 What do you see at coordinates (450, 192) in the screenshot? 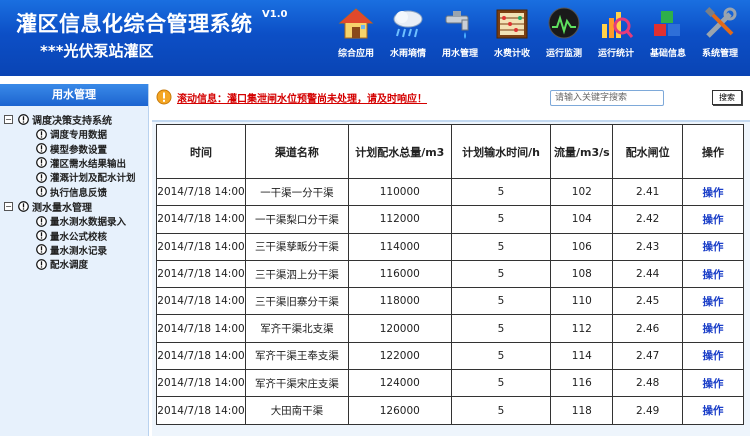
I see `table-row: 2014/7/18 14:00 一干渠一分干渠 110000 5 102 2.41 操作` at bounding box center [450, 192].